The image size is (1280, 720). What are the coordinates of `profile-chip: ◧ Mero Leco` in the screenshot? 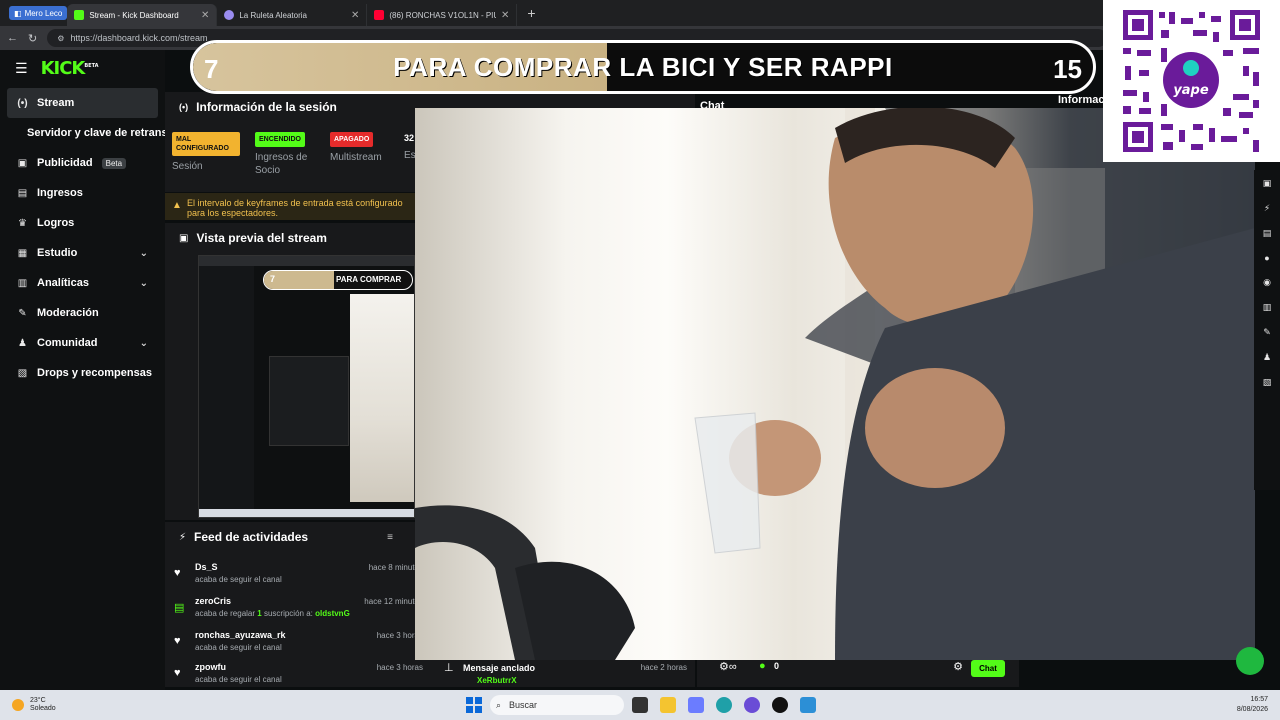 It's located at (38, 13).